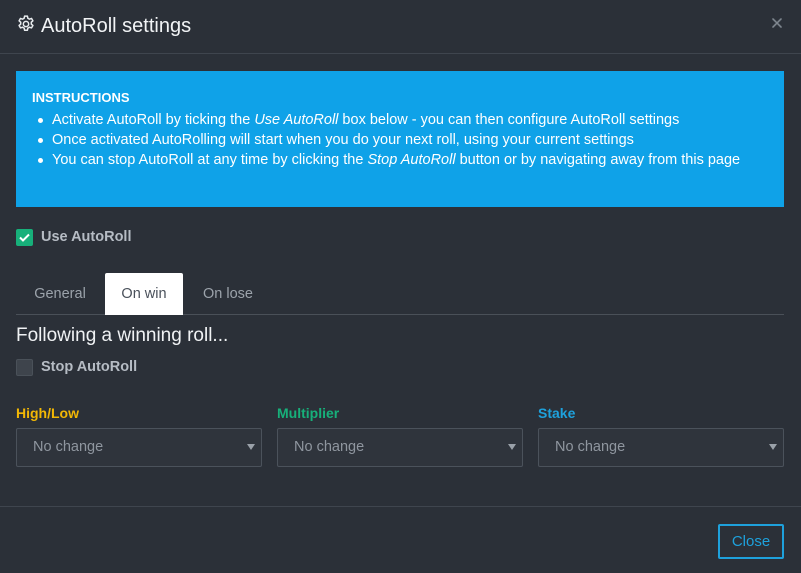 This screenshot has height=573, width=801. What do you see at coordinates (24, 367) in the screenshot?
I see `stop-autoroll-checkbox` at bounding box center [24, 367].